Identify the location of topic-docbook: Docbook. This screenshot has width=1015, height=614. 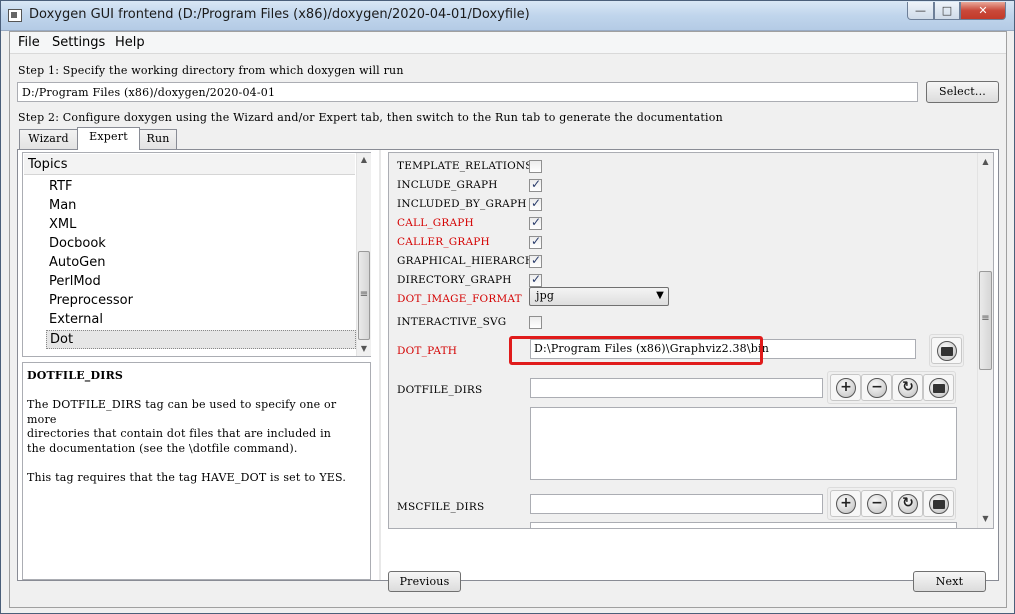
(201, 244).